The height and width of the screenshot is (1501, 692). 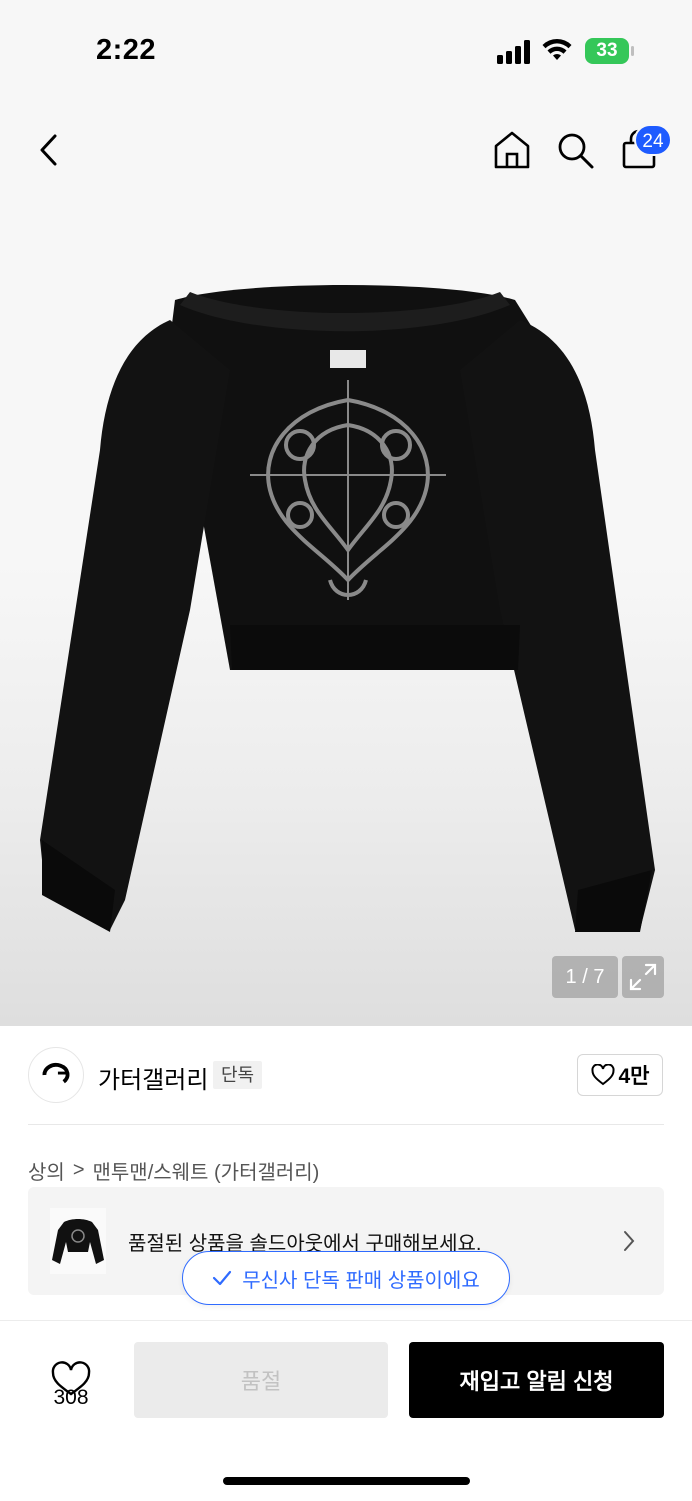 I want to click on product-thumbnail, so click(x=78, y=1241).